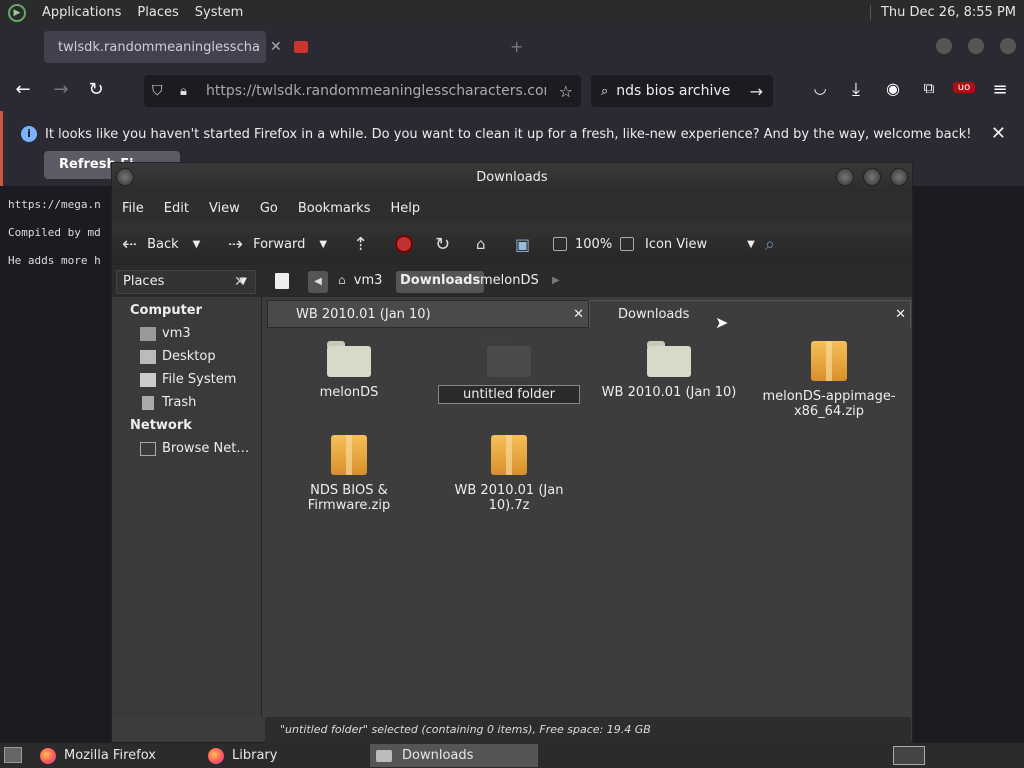 The height and width of the screenshot is (768, 1024). Describe the element at coordinates (512, 178) in the screenshot. I see `window-titlebar: Downloads` at that location.